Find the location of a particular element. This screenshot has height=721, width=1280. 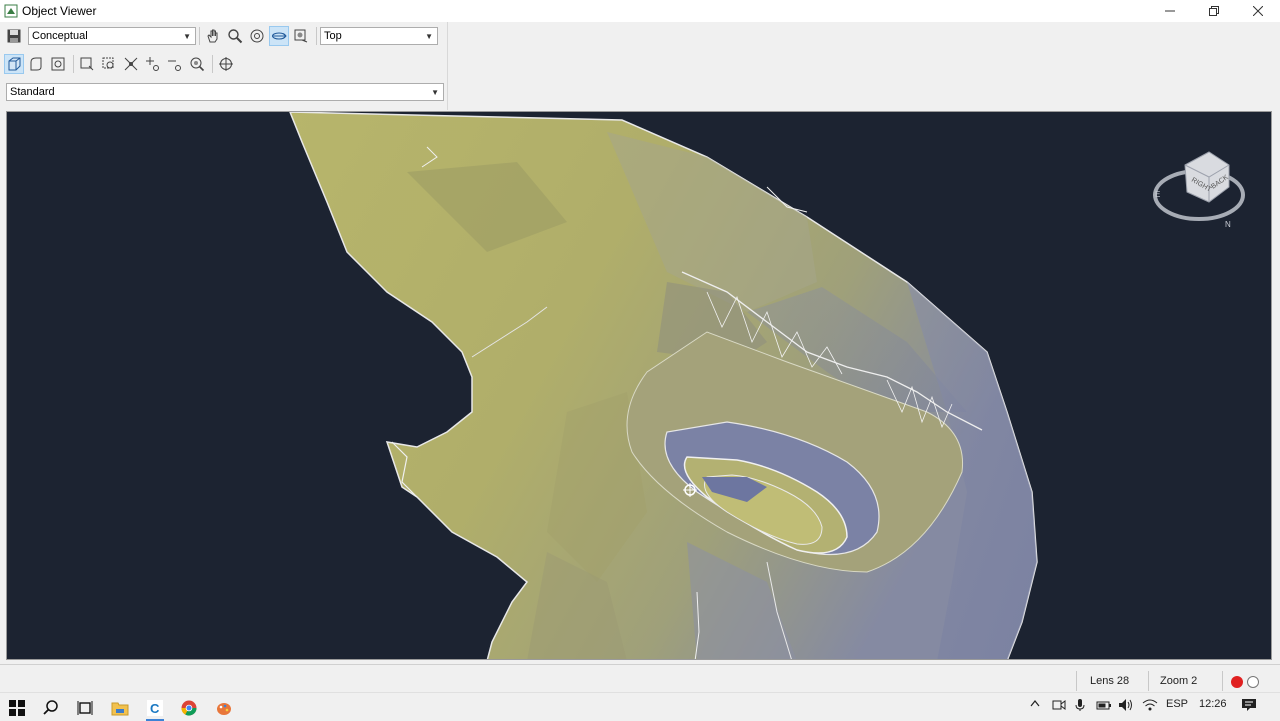

pan-button is located at coordinates (213, 36).